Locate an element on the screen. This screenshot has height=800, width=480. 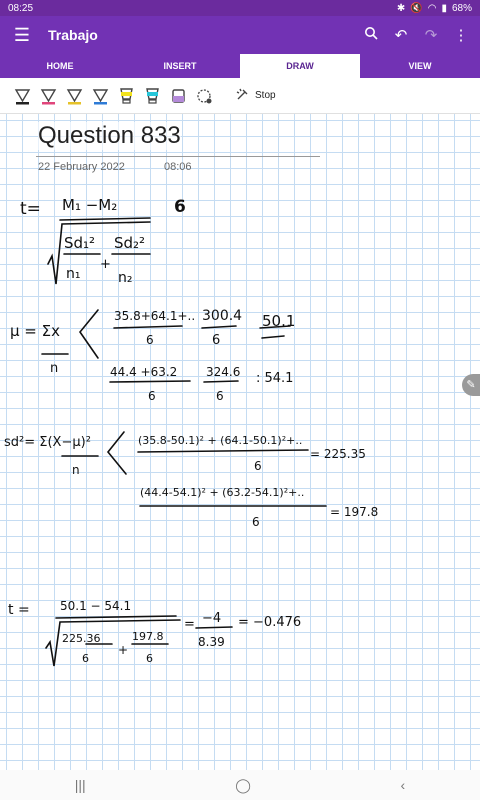
status-time: 08:25 is located at coordinates (21, 8).